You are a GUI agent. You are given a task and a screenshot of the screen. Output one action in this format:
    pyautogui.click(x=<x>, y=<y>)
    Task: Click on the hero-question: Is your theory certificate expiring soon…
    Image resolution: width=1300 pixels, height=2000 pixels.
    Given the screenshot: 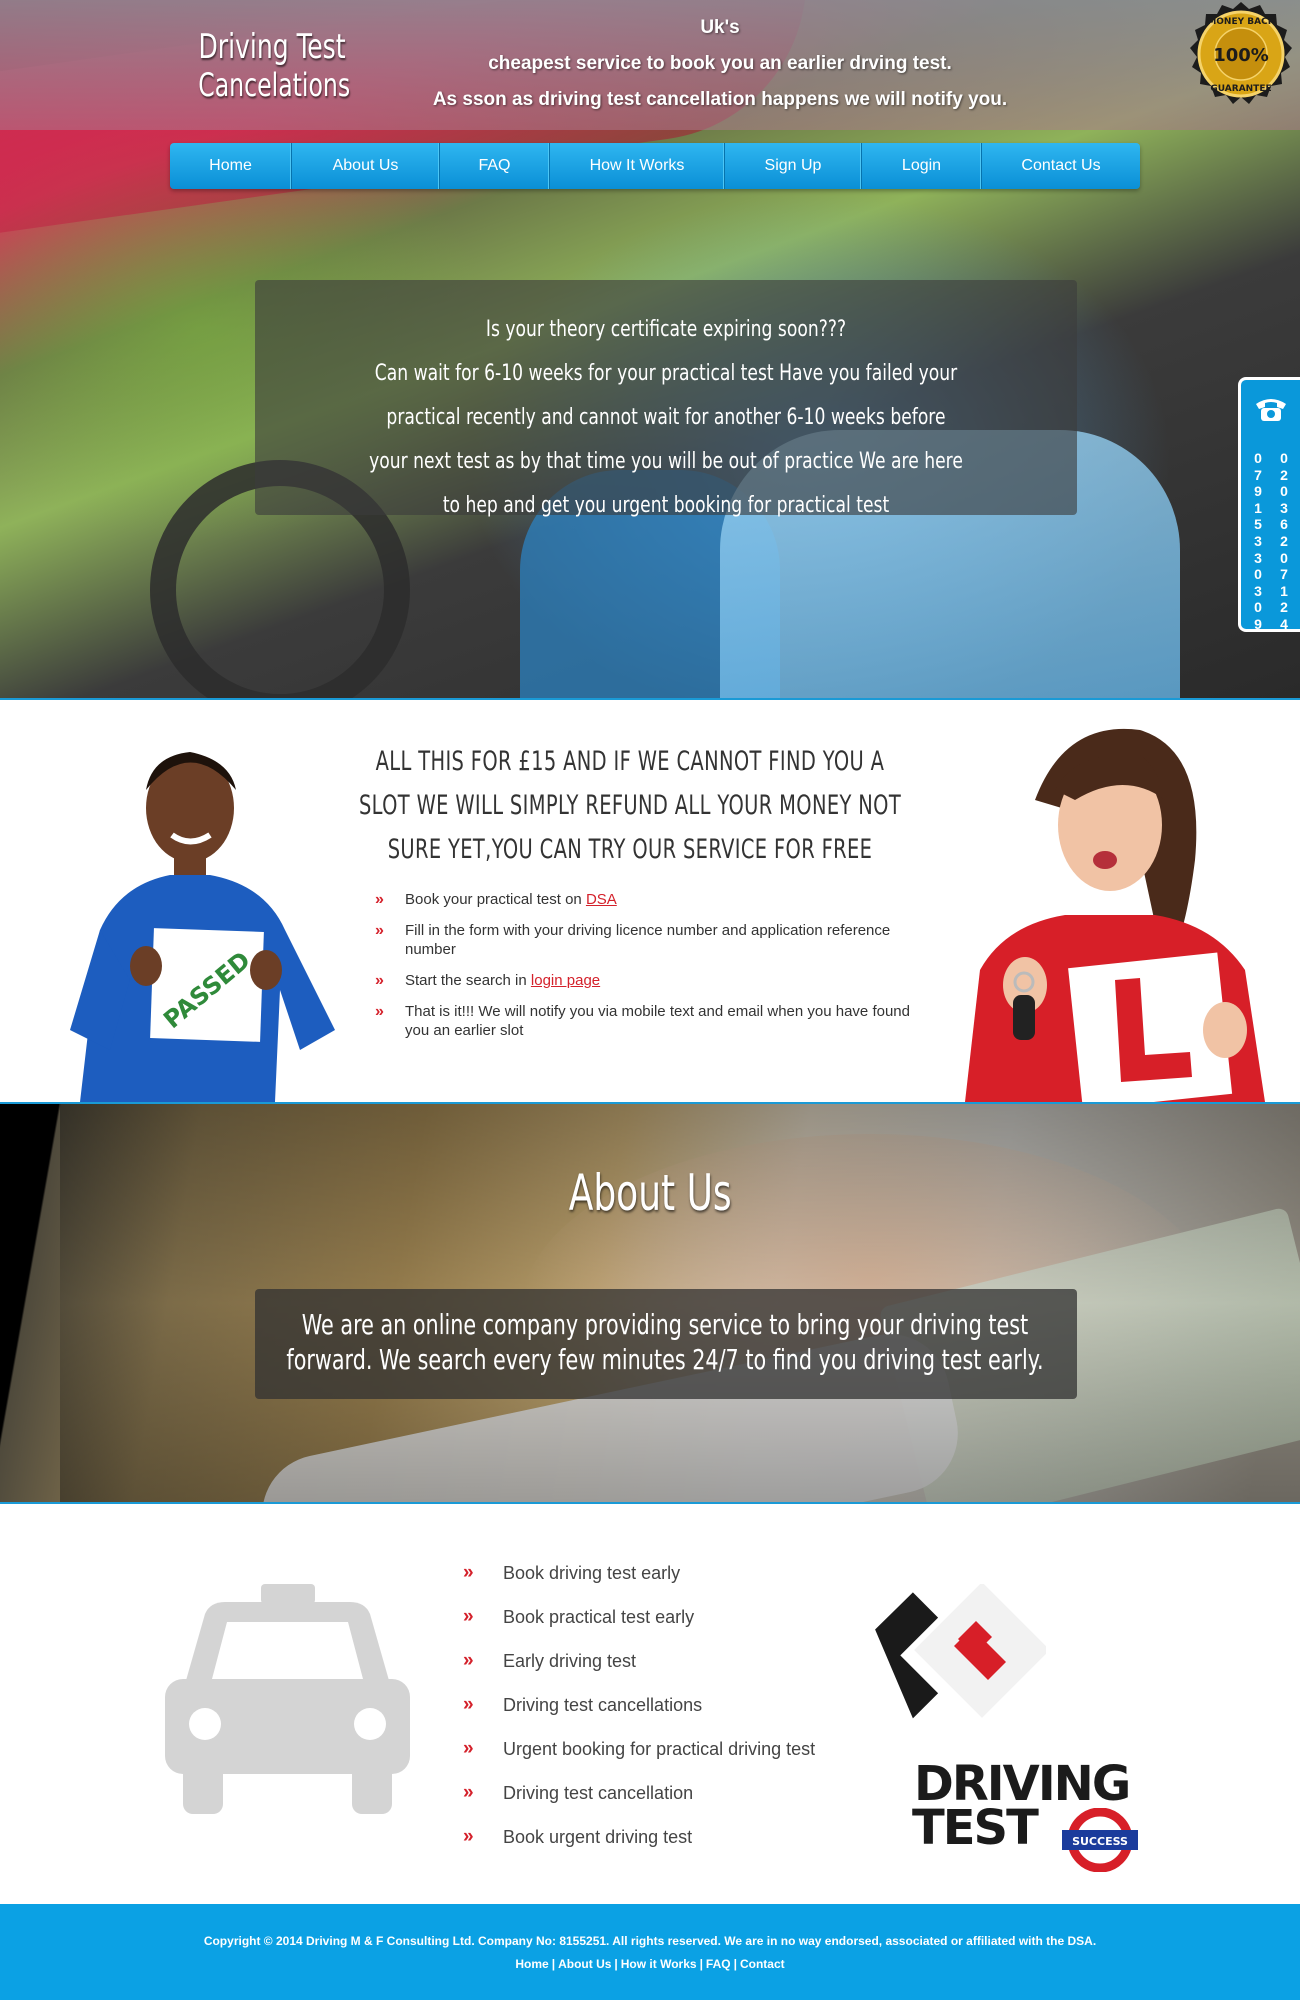 What is the action you would take?
    pyautogui.click(x=666, y=329)
    